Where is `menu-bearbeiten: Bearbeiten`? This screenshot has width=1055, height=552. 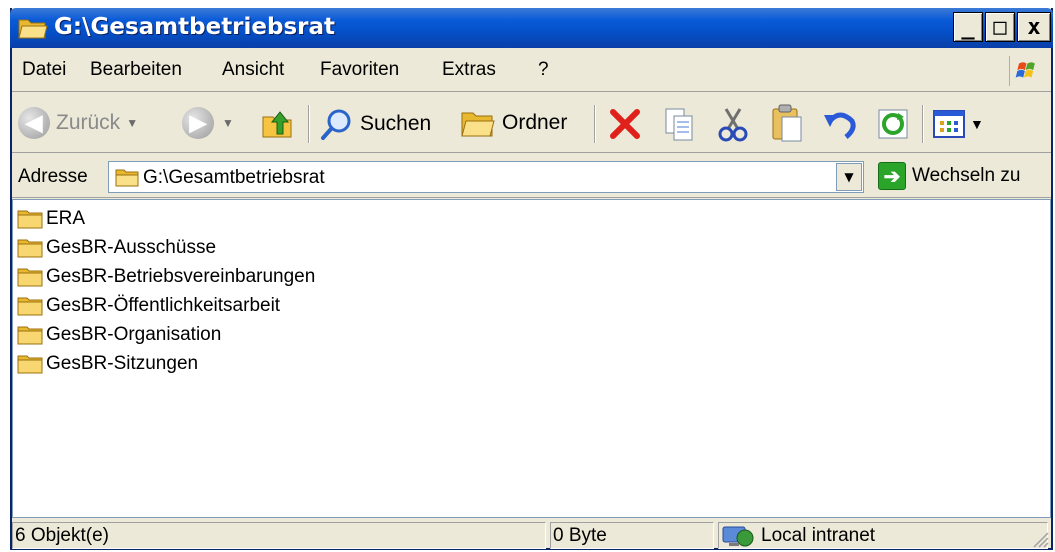
menu-bearbeiten: Bearbeiten is located at coordinates (136, 70).